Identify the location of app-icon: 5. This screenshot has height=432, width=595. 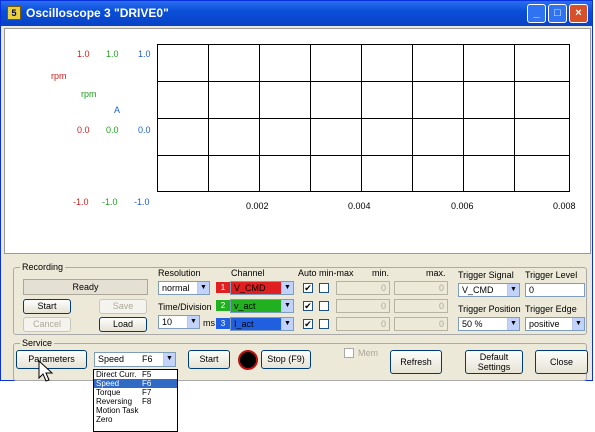
(14, 13).